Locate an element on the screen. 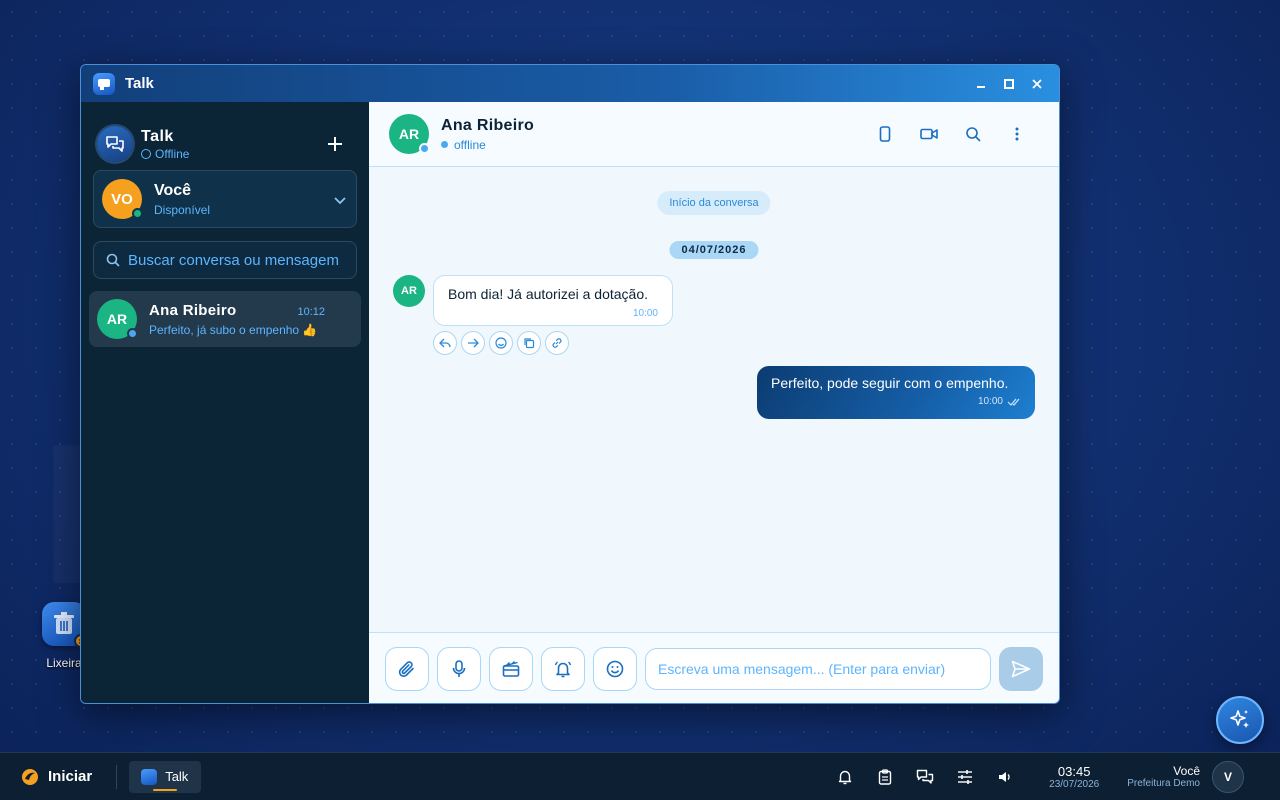  offline-ring-icon is located at coordinates (146, 153).